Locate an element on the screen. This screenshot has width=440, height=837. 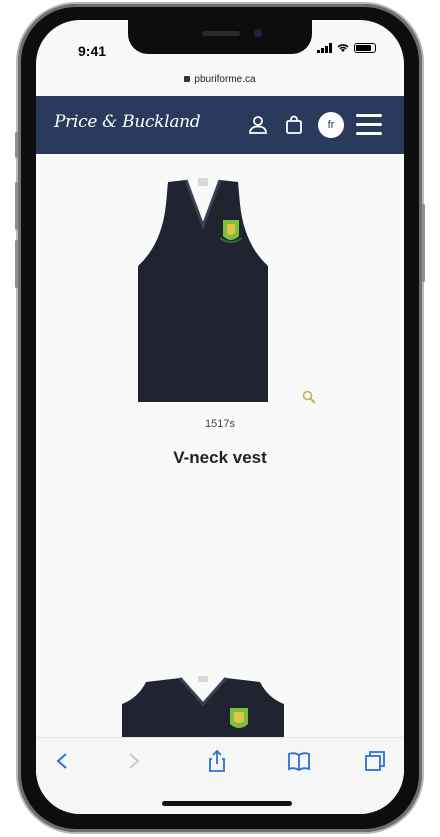
front-camera is located at coordinates (258, 33).